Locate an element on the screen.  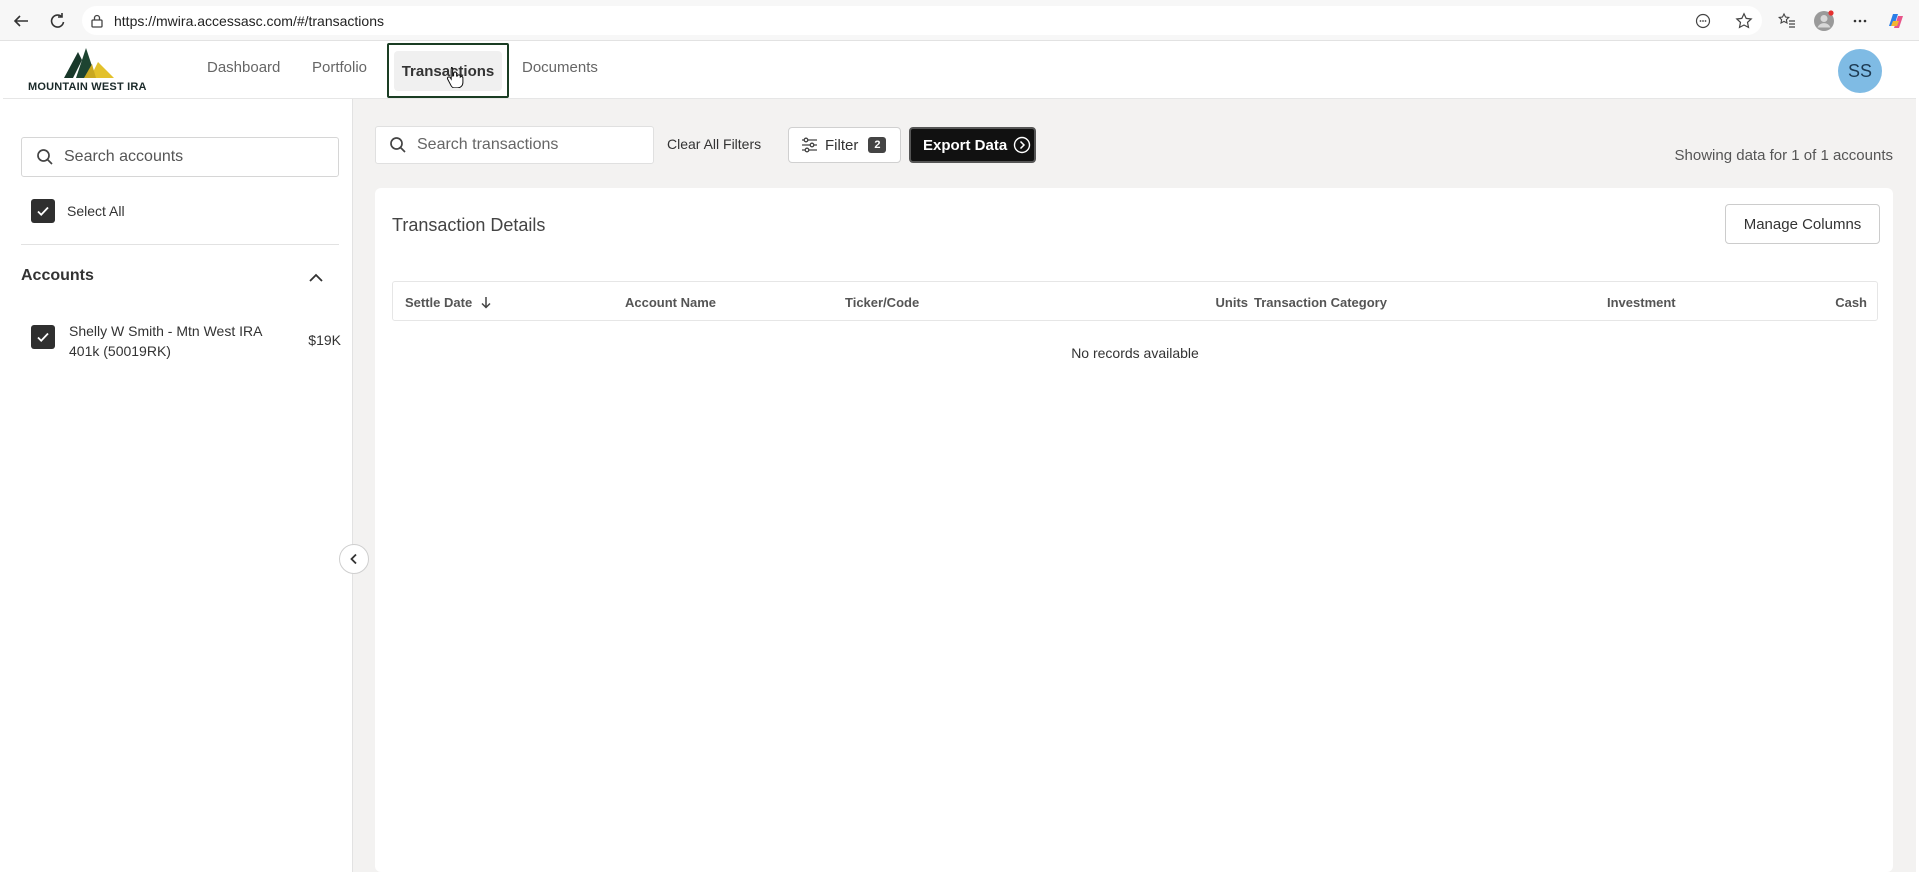
empty-table-message: No records available is located at coordinates (1135, 353).